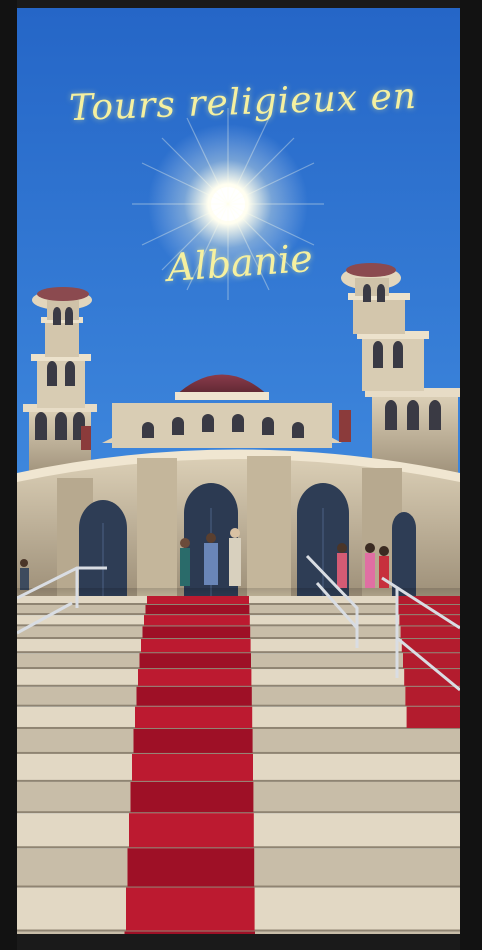 The width and height of the screenshot is (482, 950). I want to click on left-dark-margin, so click(8, 475).